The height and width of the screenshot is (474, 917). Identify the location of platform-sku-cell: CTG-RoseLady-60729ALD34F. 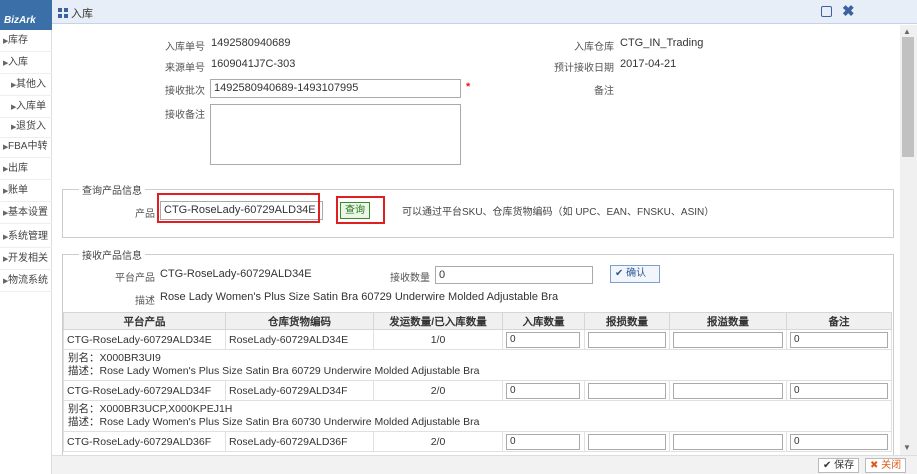
(144, 390).